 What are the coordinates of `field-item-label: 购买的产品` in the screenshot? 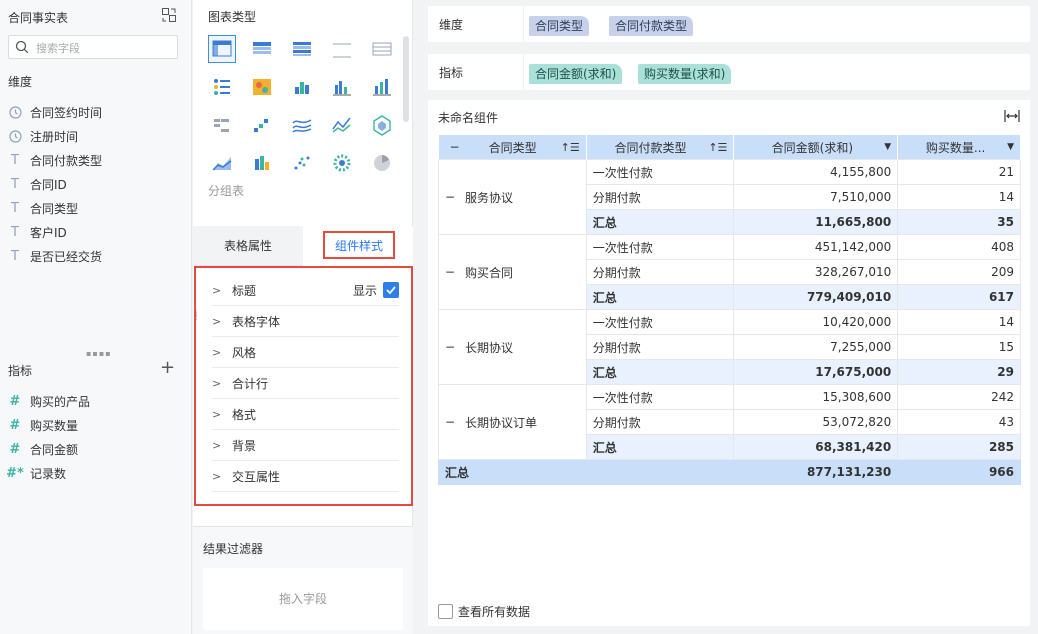 It's located at (60, 401).